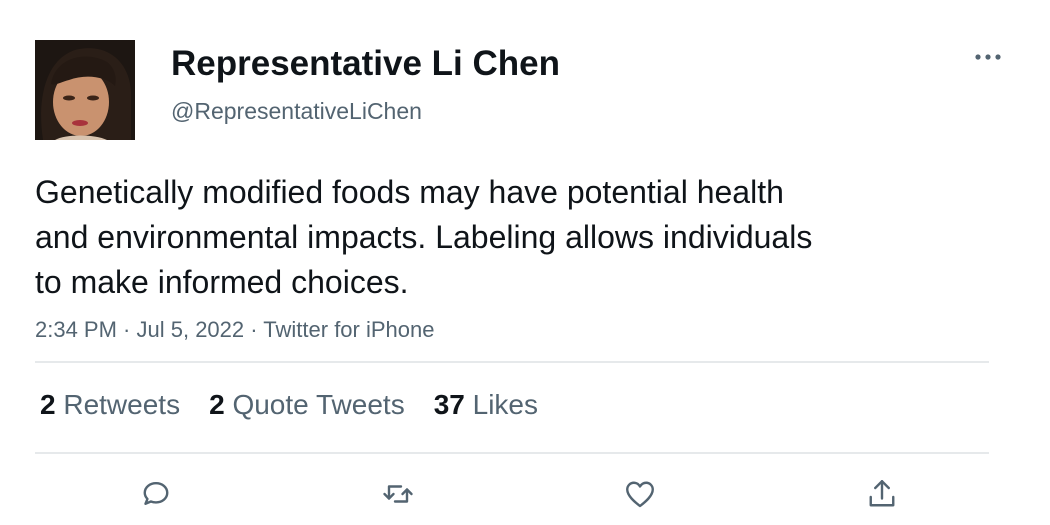 Image resolution: width=1050 pixels, height=525 pixels. Describe the element at coordinates (122, 404) in the screenshot. I see `retweets-label: Retweets` at that location.